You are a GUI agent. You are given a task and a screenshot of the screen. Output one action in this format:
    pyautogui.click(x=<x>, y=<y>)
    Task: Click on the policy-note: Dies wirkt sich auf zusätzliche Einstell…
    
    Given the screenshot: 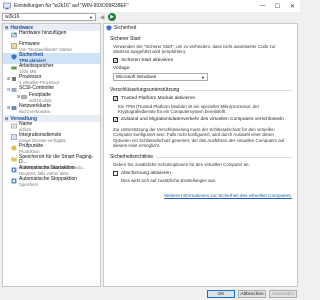 What is the action you would take?
    pyautogui.click(x=169, y=181)
    